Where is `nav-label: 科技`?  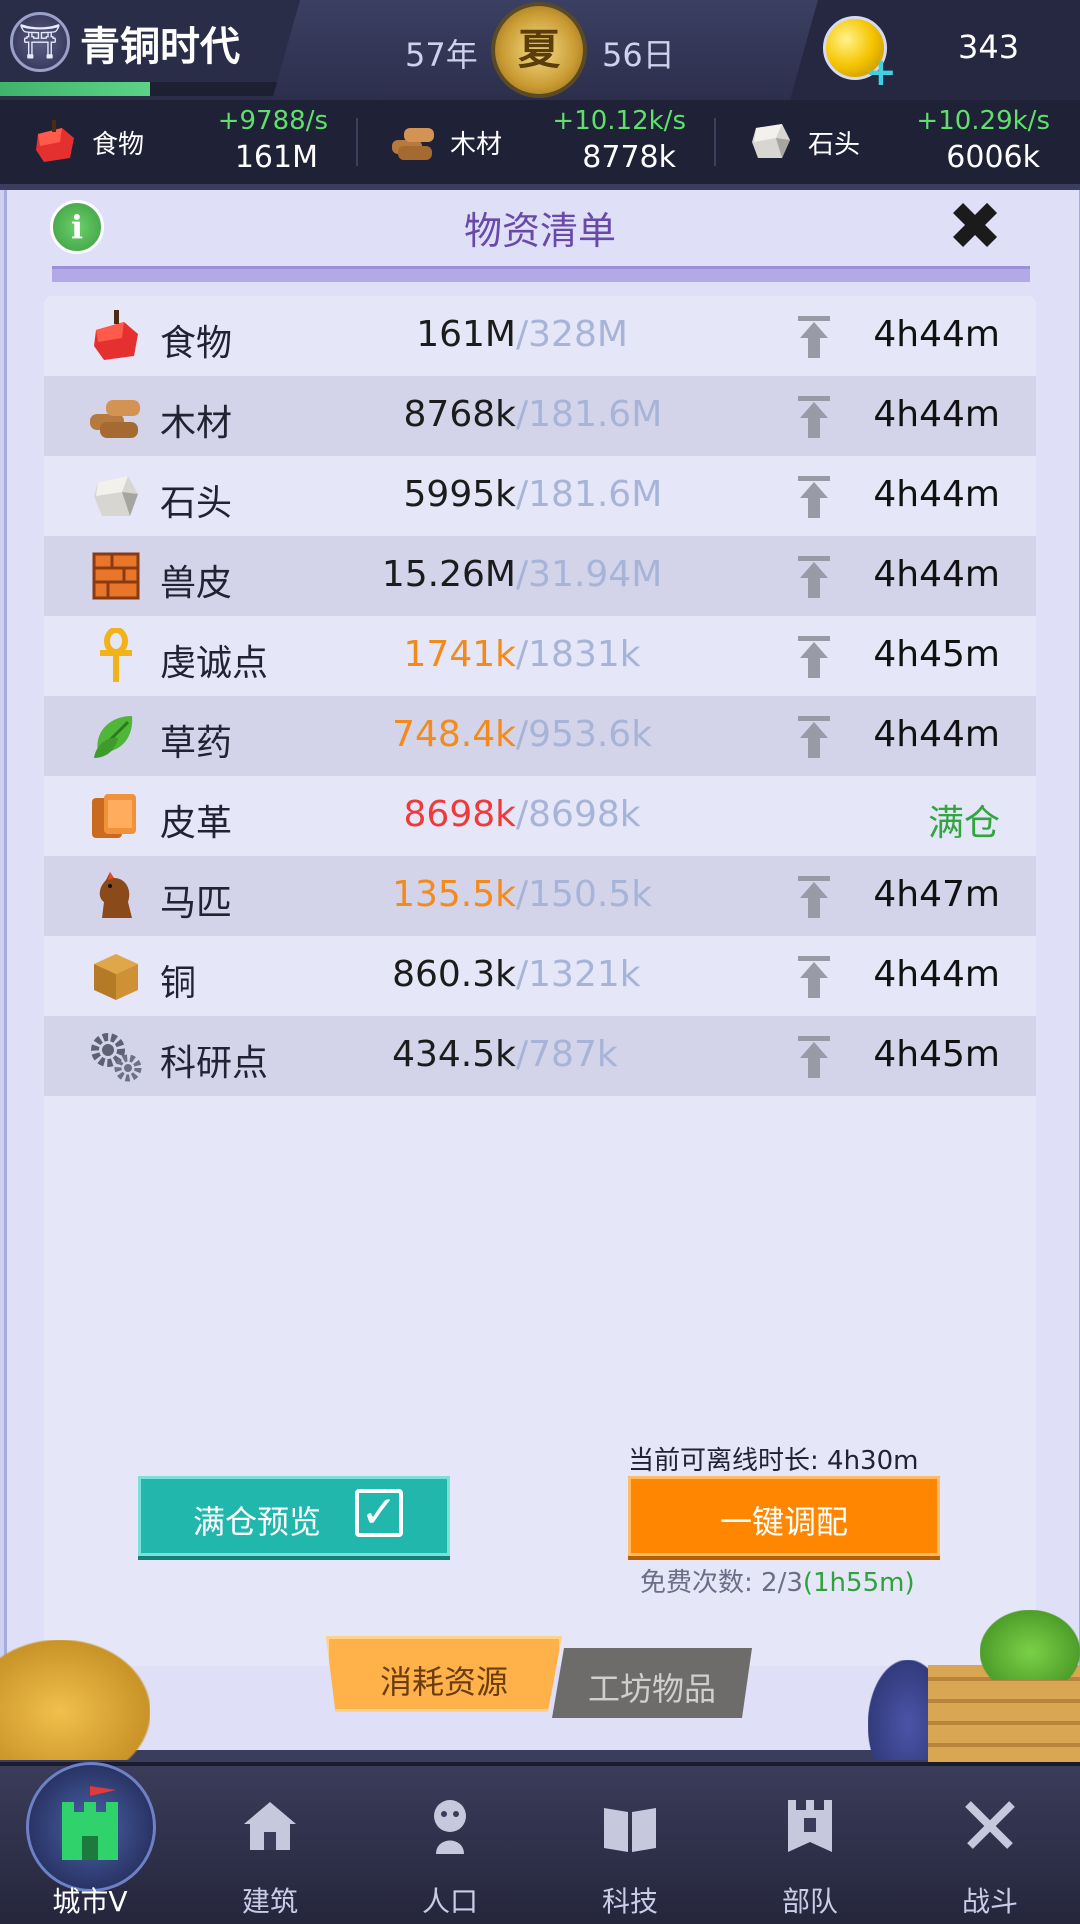
nav-label: 科技 is located at coordinates (629, 1901).